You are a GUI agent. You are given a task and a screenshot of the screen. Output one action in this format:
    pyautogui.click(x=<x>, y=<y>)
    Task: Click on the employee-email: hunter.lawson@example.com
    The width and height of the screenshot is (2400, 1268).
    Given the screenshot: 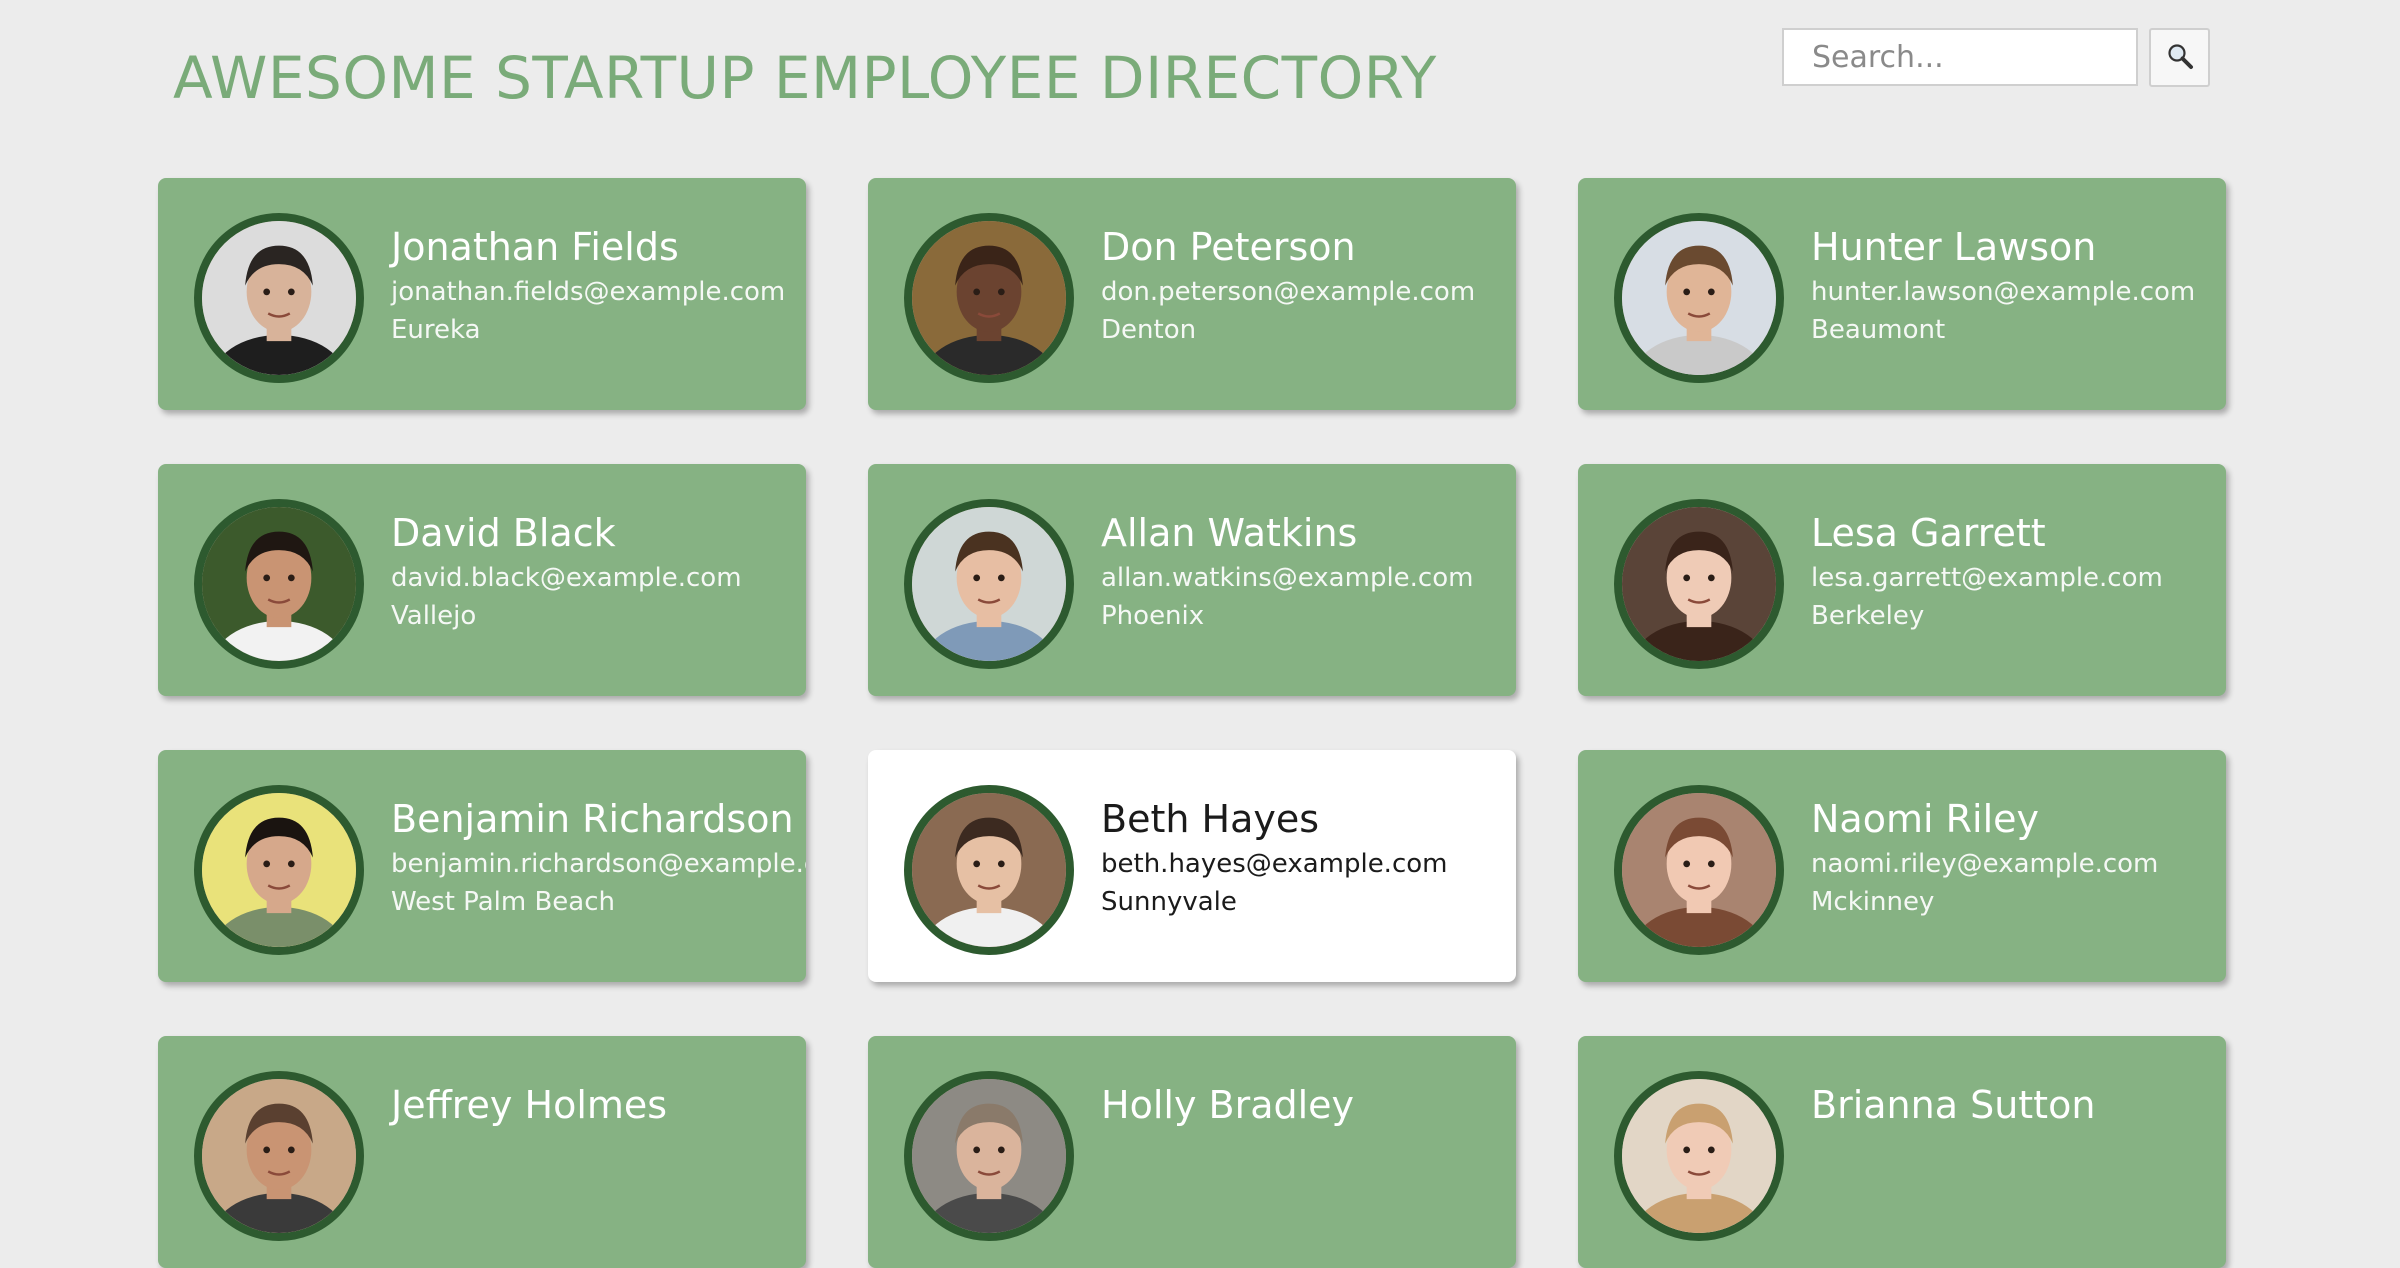 What is the action you would take?
    pyautogui.click(x=2003, y=292)
    